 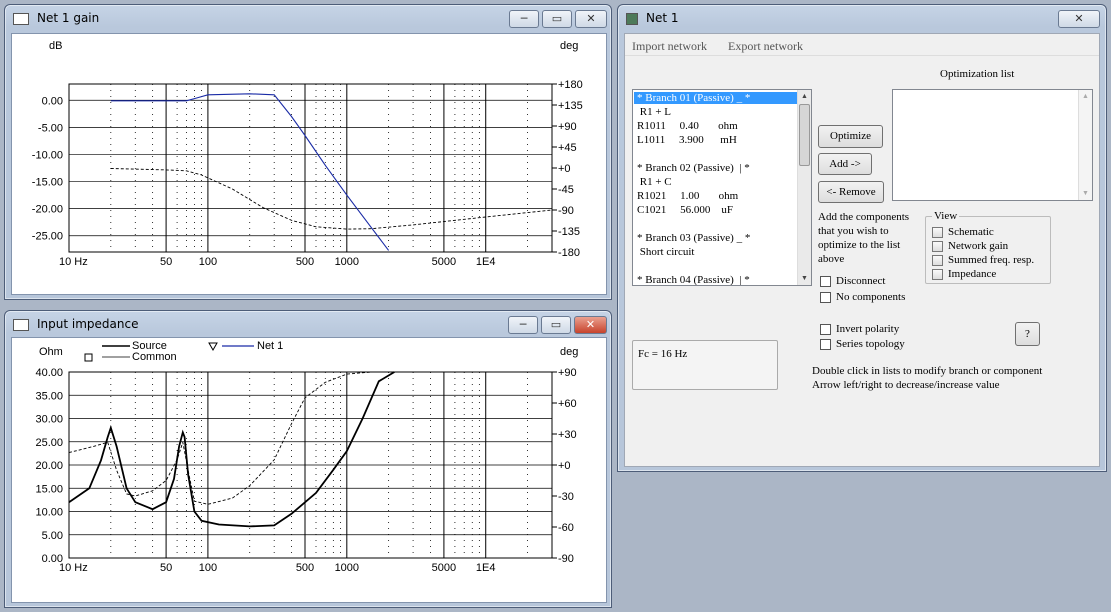 I want to click on y-tick-label: 10.00, so click(x=49, y=513).